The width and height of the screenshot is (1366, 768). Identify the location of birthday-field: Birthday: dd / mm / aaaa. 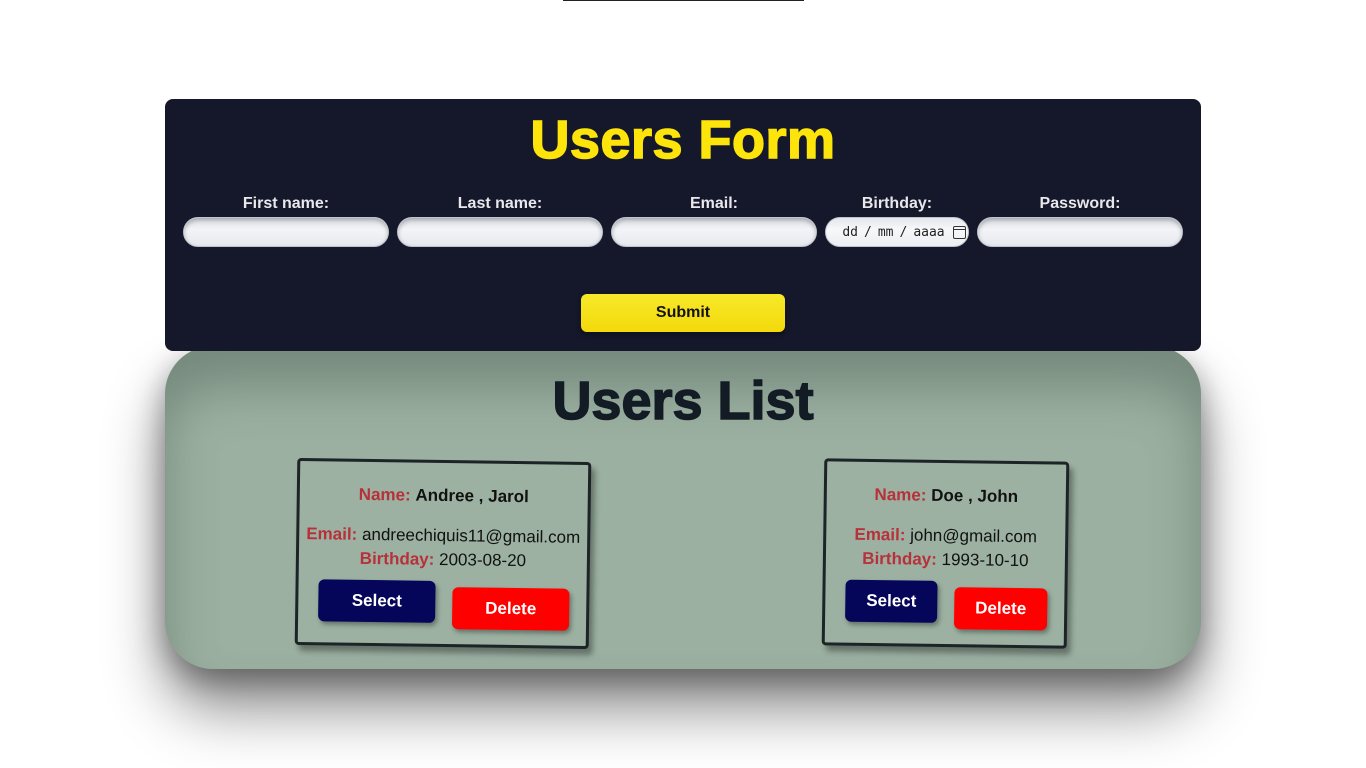
(897, 221).